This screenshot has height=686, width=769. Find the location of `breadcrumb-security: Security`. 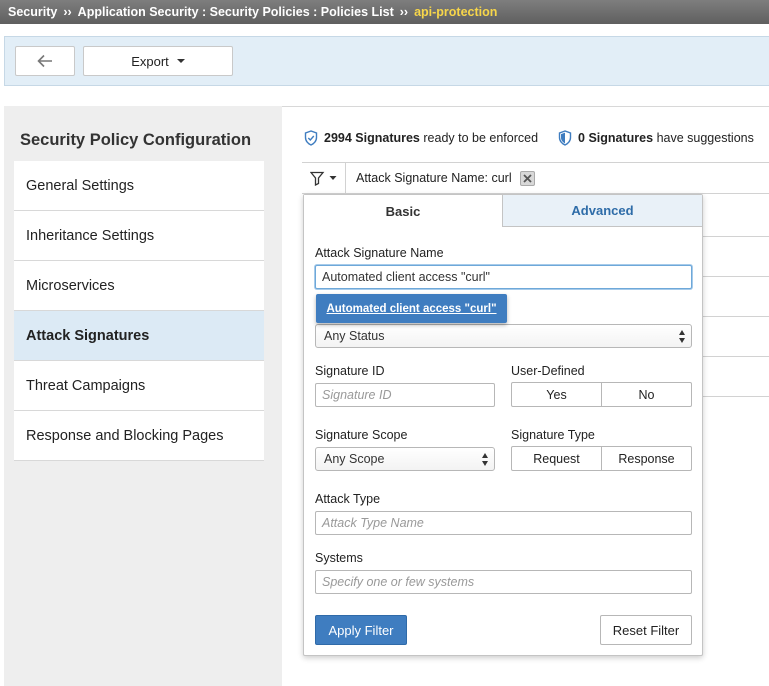

breadcrumb-security: Security is located at coordinates (32, 12).